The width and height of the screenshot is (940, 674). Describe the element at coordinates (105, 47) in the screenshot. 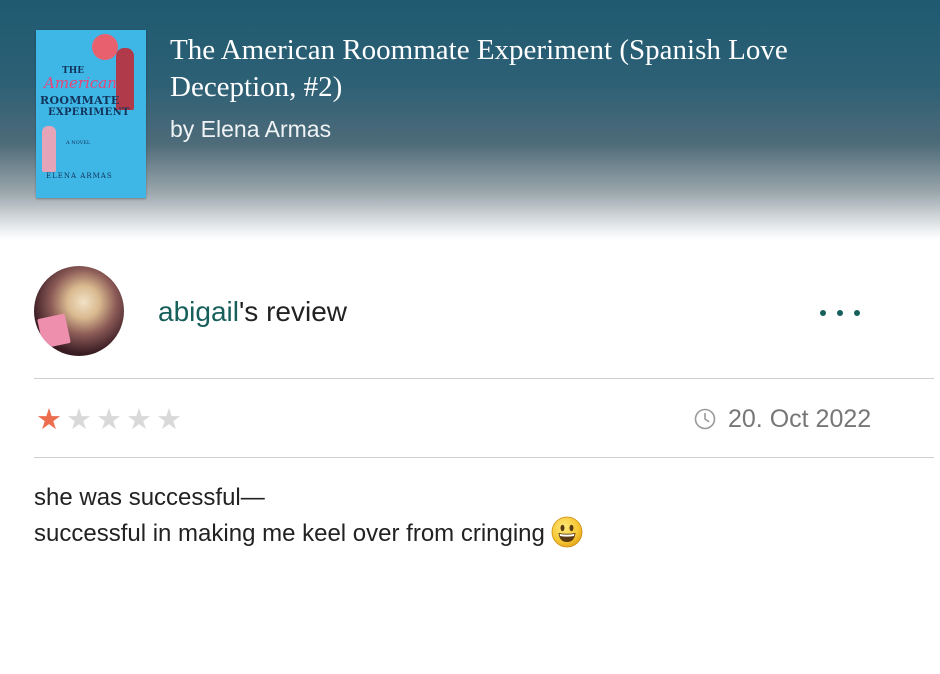

I see `cover-badge` at that location.